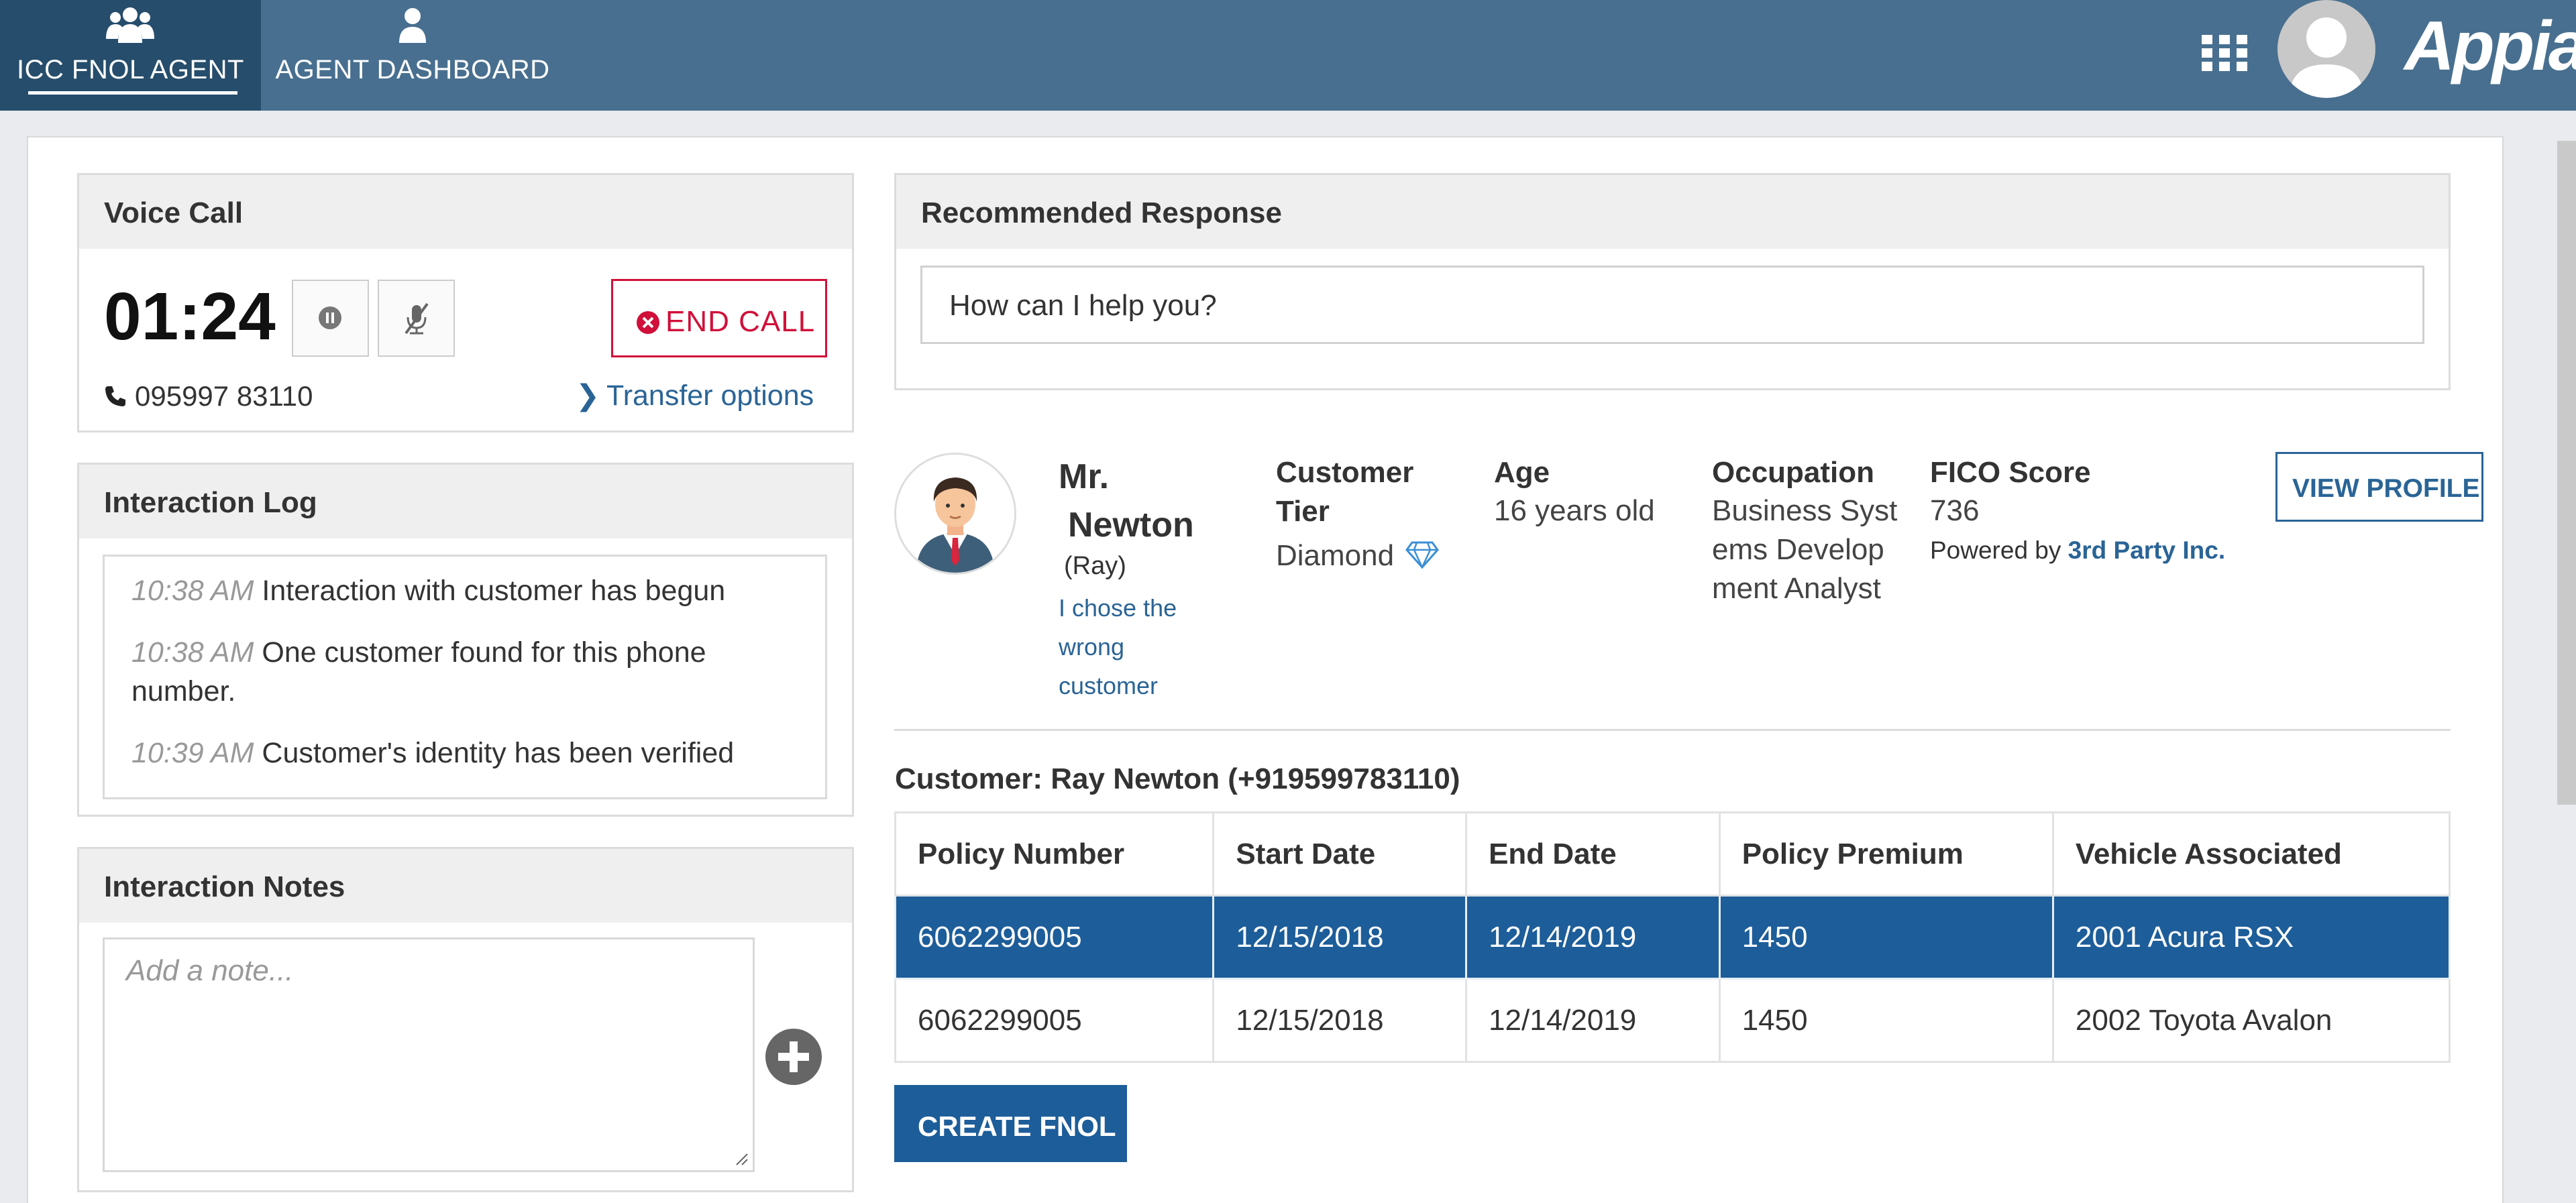  What do you see at coordinates (224, 396) in the screenshot?
I see `phone-number: 095997 83110` at bounding box center [224, 396].